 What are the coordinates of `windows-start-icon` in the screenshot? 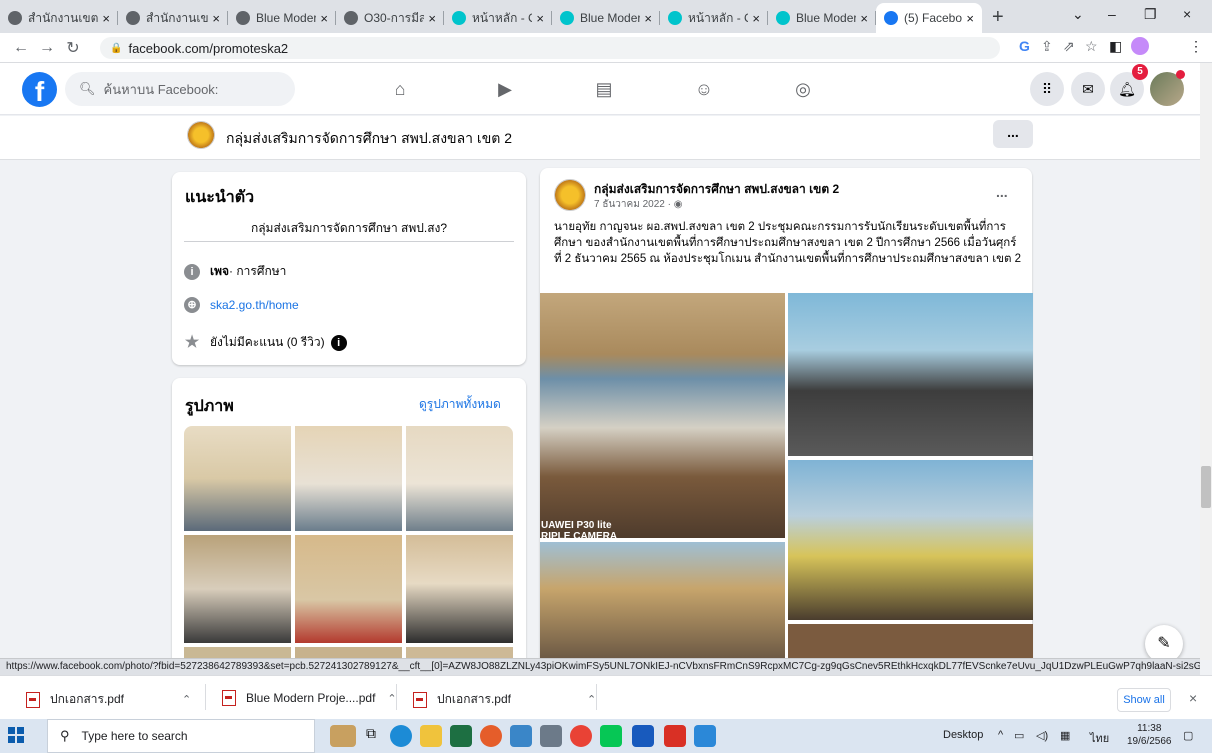 It's located at (16, 735).